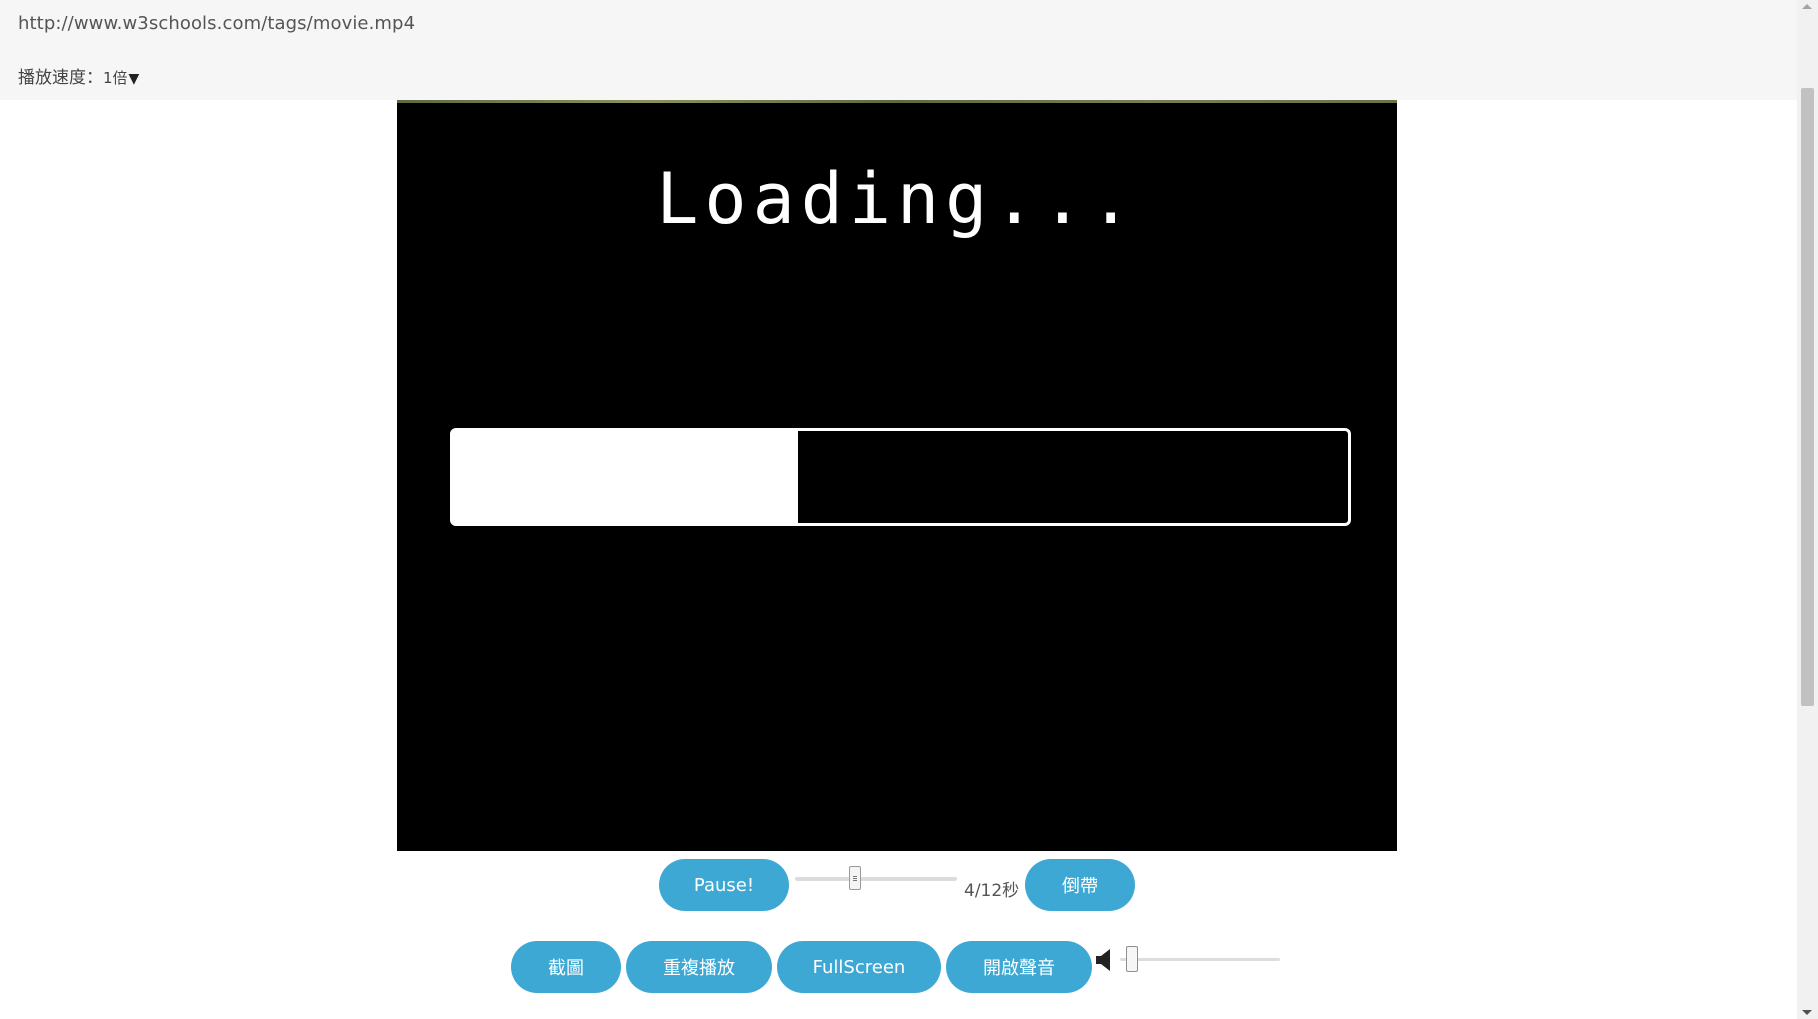  Describe the element at coordinates (1080, 885) in the screenshot. I see `rewind-button: 倒帶` at that location.